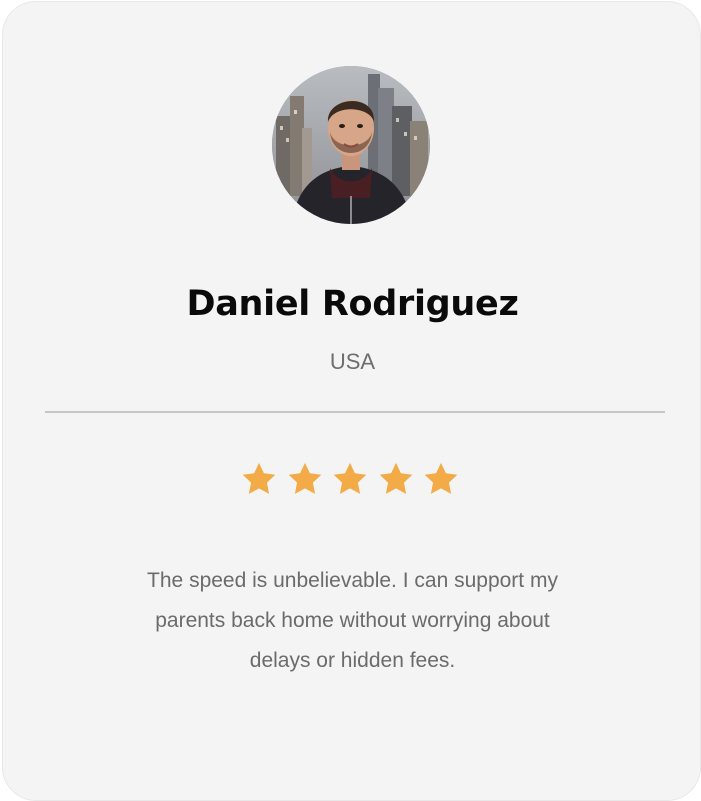  I want to click on avatar, so click(351, 145).